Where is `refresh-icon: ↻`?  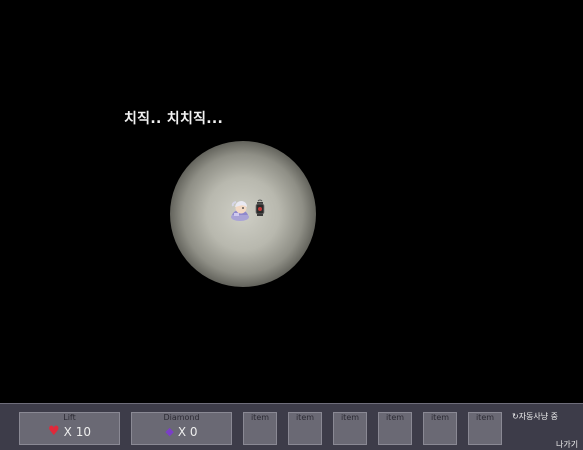 refresh-icon: ↻ is located at coordinates (515, 416).